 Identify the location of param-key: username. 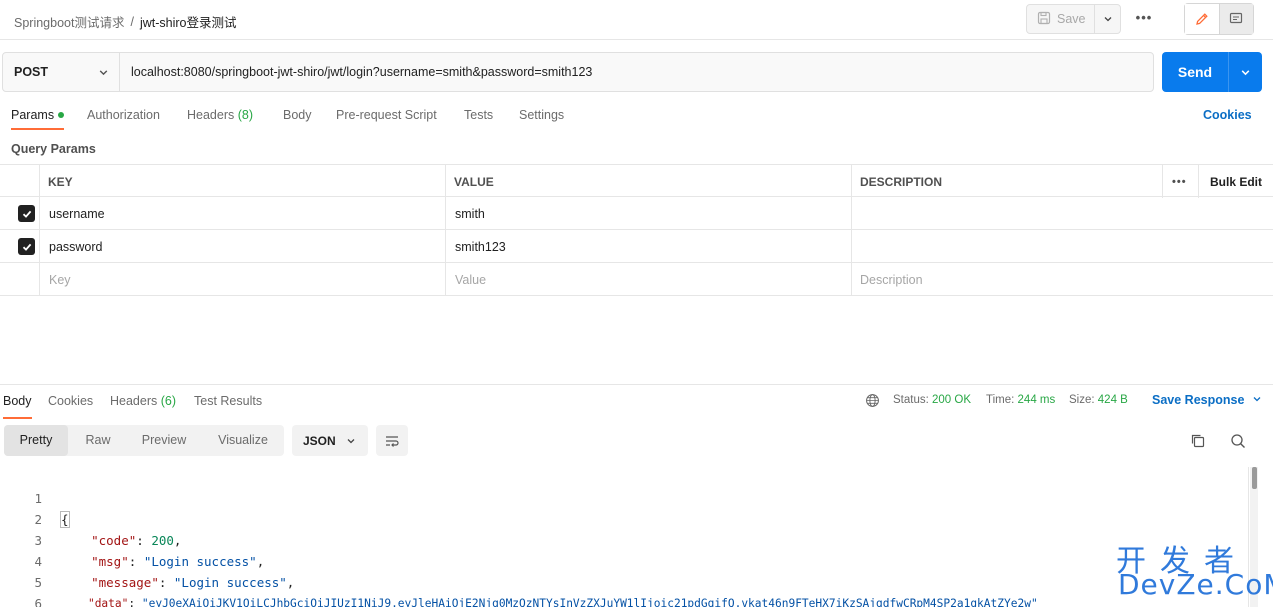
(77, 213).